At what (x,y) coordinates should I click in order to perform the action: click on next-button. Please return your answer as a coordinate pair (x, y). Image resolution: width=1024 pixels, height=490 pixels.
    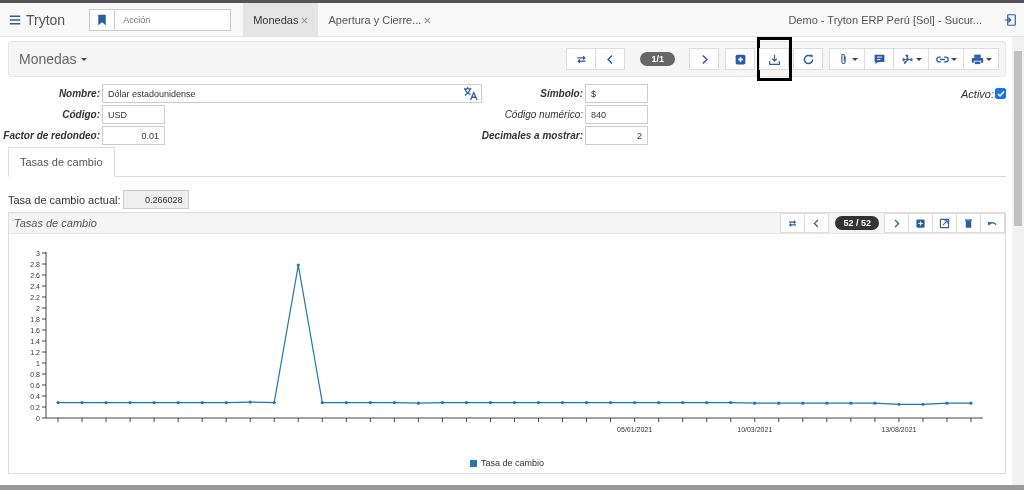
    Looking at the image, I should click on (704, 59).